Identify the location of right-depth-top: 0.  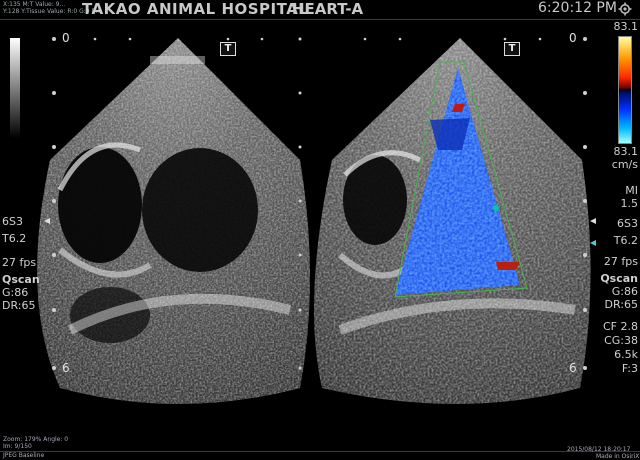
(573, 38).